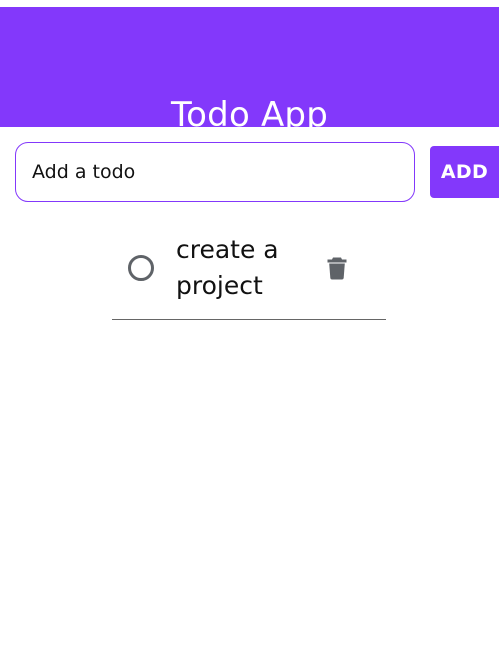 Image resolution: width=499 pixels, height=661 pixels. Describe the element at coordinates (249, 114) in the screenshot. I see `app-title: Todo App` at that location.